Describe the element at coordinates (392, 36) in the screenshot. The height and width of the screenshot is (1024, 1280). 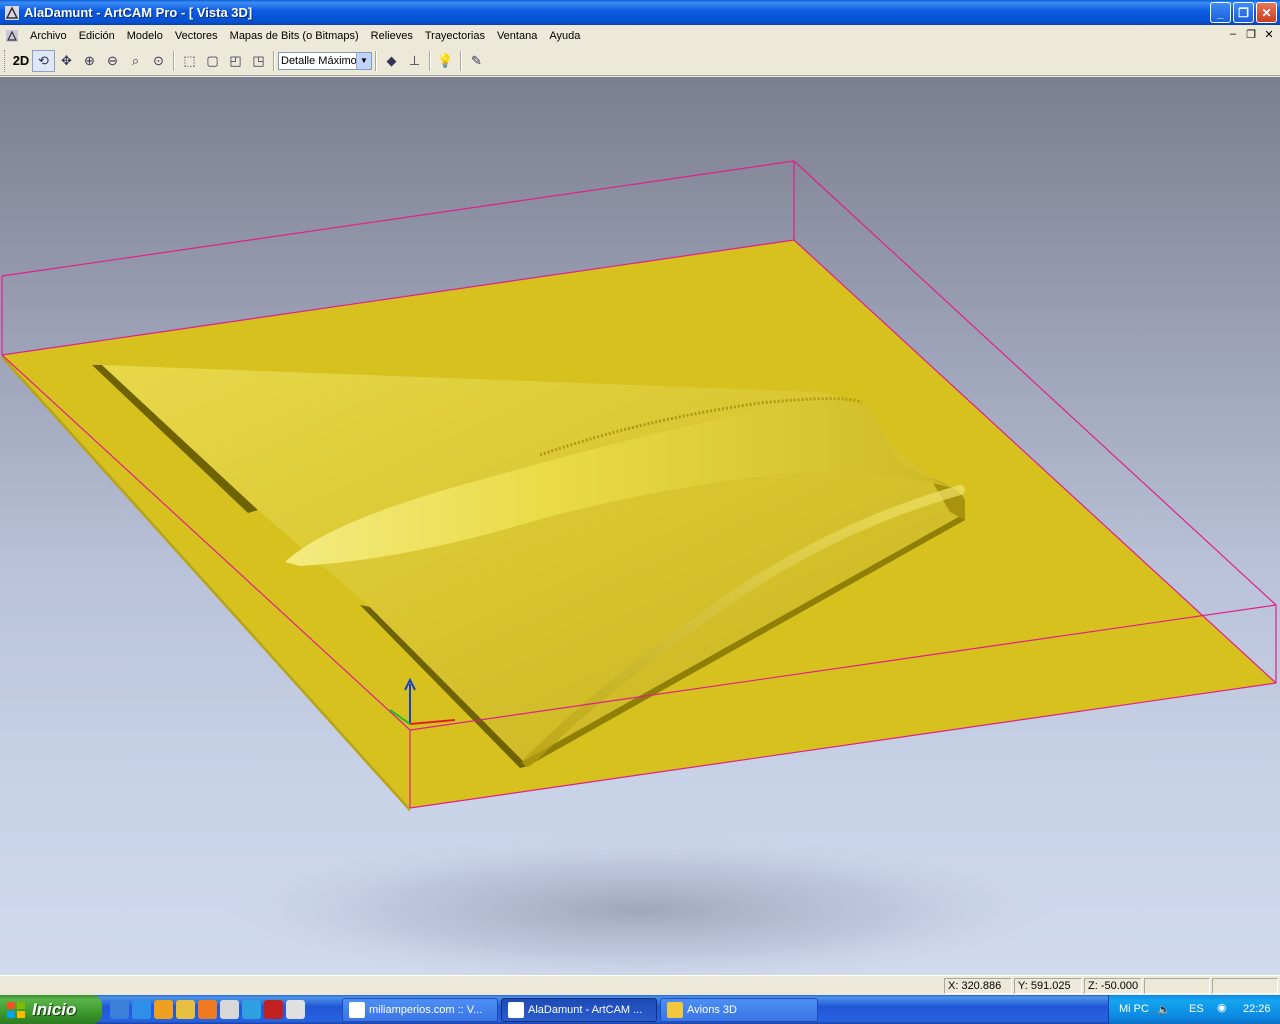
I see `menu-relieves: Relieves` at that location.